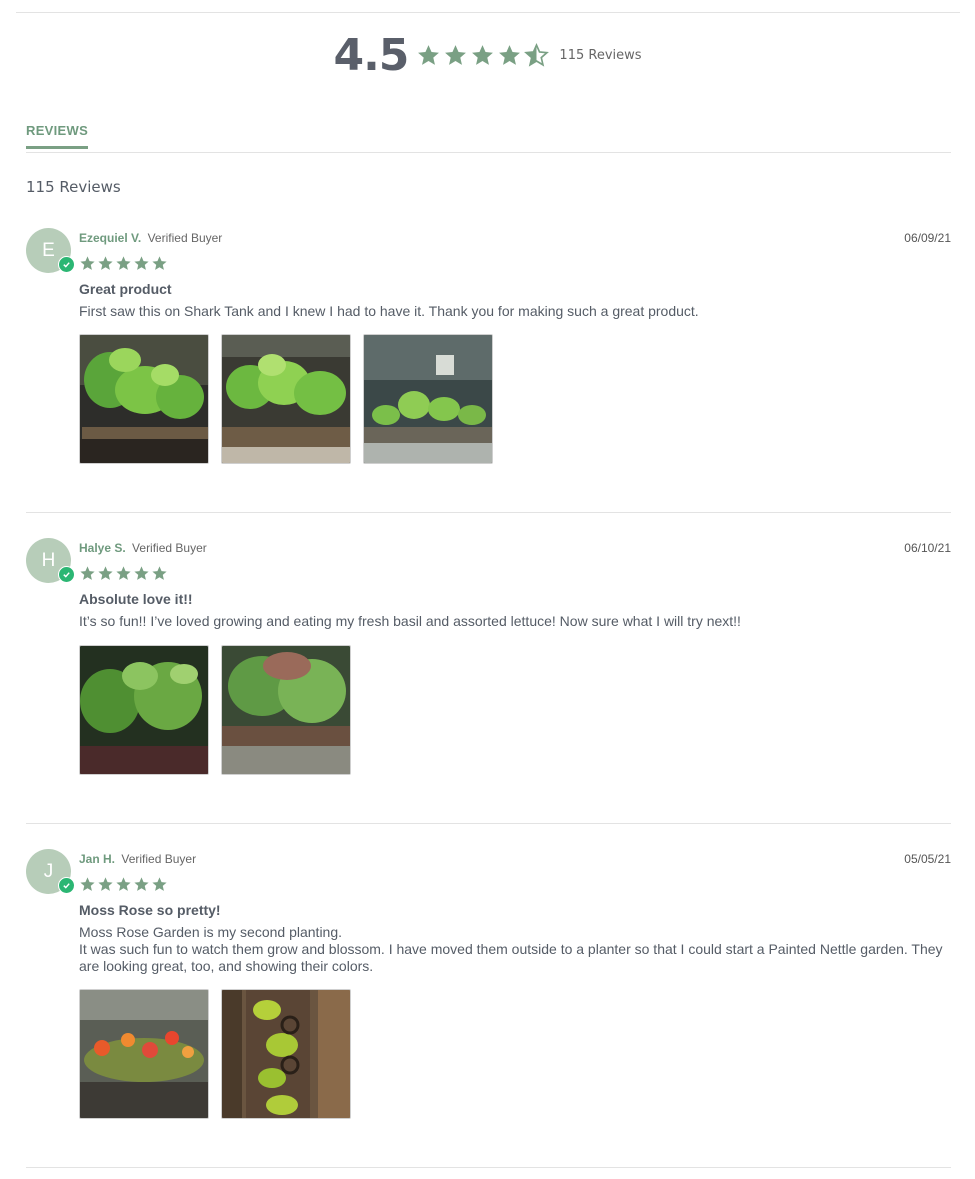 The height and width of the screenshot is (1179, 975). I want to click on review-photo-moss-rose, so click(144, 1054).